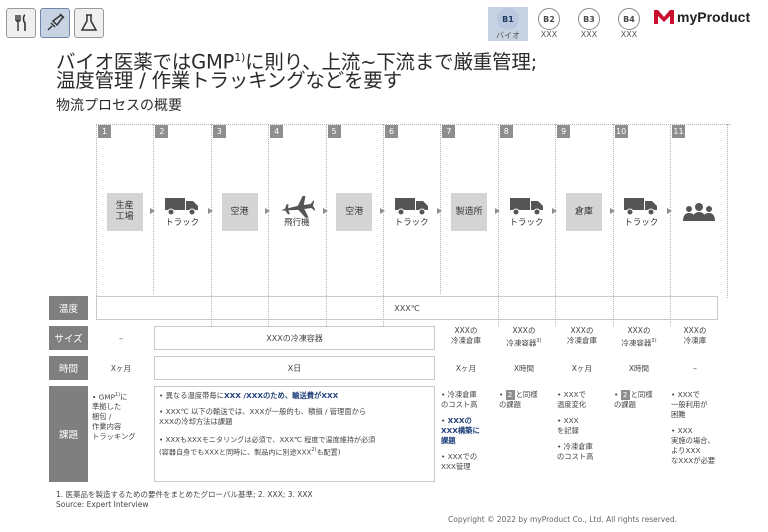 The image size is (768, 532). Describe the element at coordinates (698, 212) in the screenshot. I see `people-icon` at that location.